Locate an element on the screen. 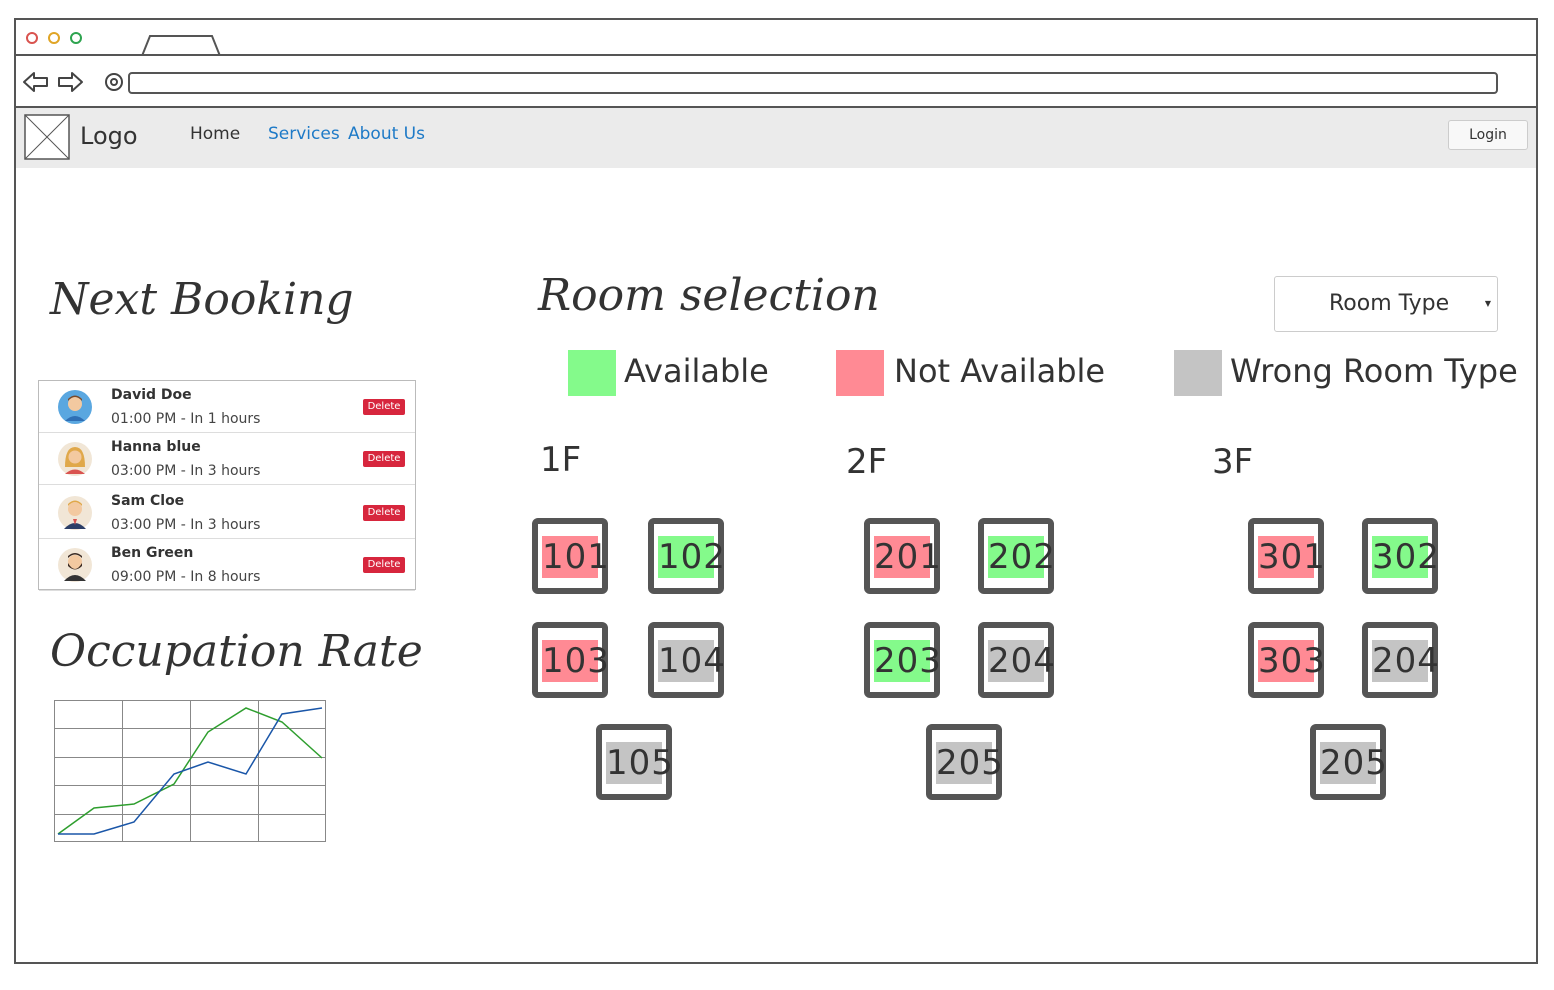 This screenshot has height=990, width=1554. room-304: 204 is located at coordinates (1401, 660).